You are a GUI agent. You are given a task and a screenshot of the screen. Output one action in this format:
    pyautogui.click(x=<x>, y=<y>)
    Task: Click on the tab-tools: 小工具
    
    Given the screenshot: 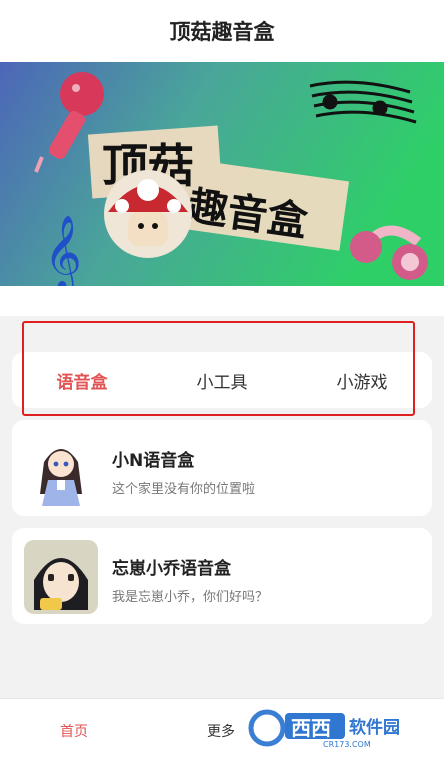 What is the action you would take?
    pyautogui.click(x=222, y=380)
    